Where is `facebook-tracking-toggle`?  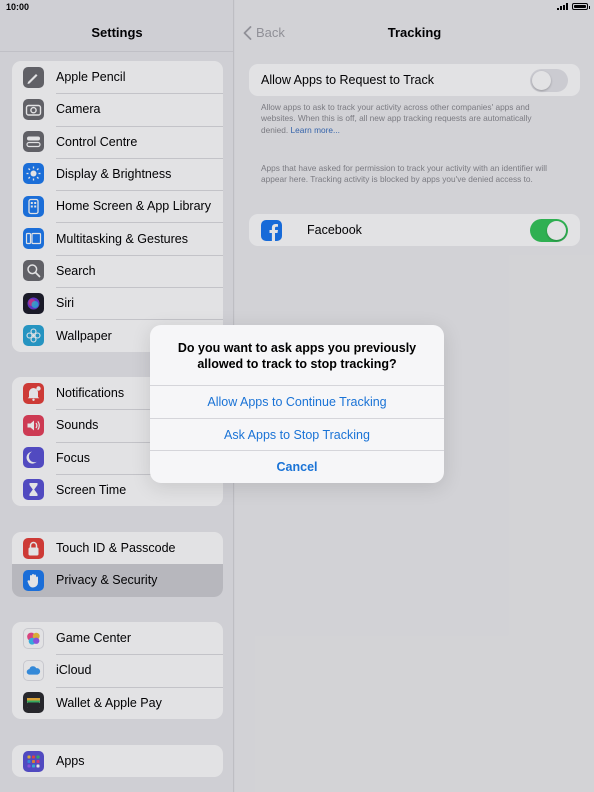
facebook-tracking-toggle is located at coordinates (549, 230).